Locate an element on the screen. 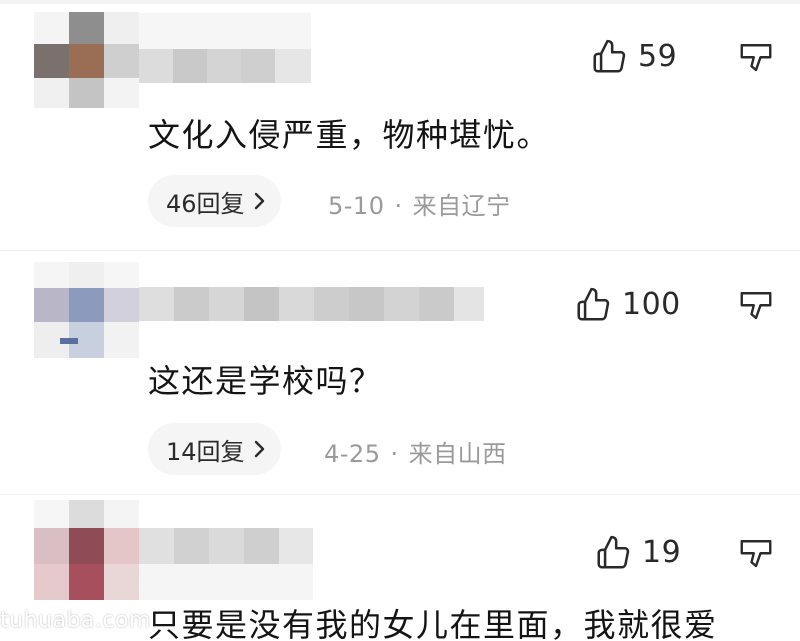  comment-text: 这还是学校吗？ is located at coordinates (265, 381).